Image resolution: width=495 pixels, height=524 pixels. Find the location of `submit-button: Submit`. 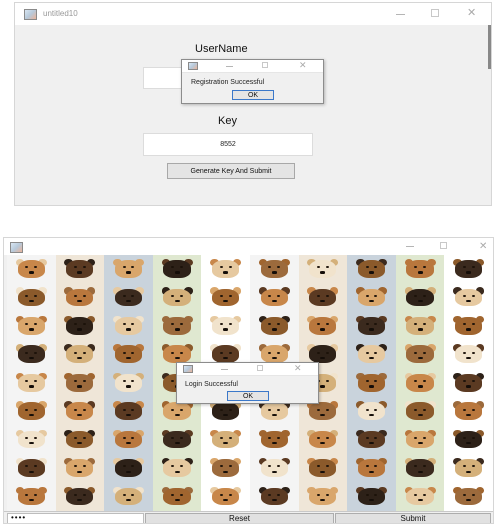

submit-button: Submit is located at coordinates (413, 518).